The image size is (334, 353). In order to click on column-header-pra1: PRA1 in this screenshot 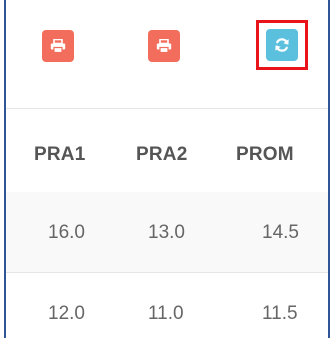, I will do `click(60, 154)`.